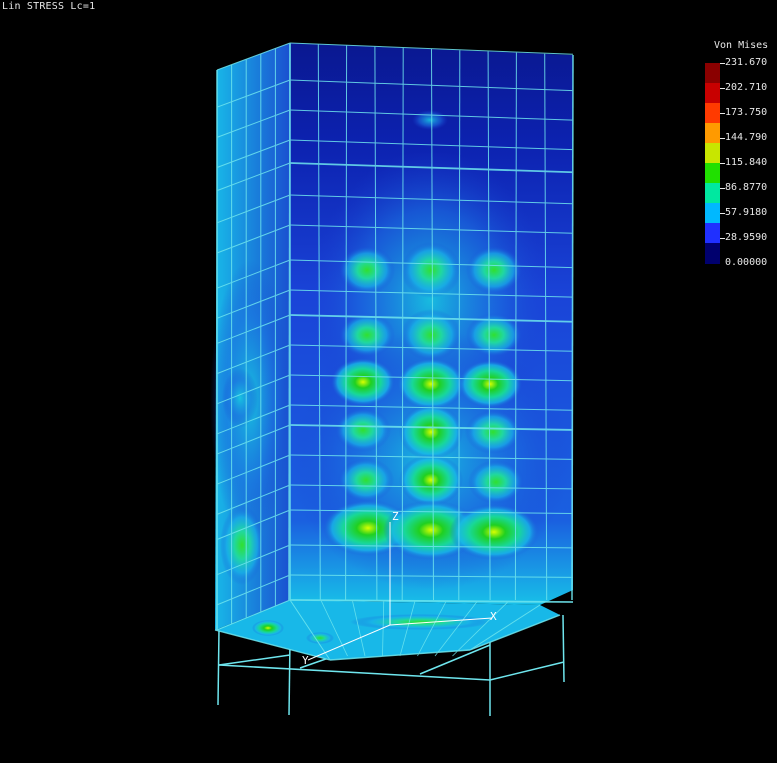 The image size is (777, 763). I want to click on legend-label: 115.840, so click(746, 162).